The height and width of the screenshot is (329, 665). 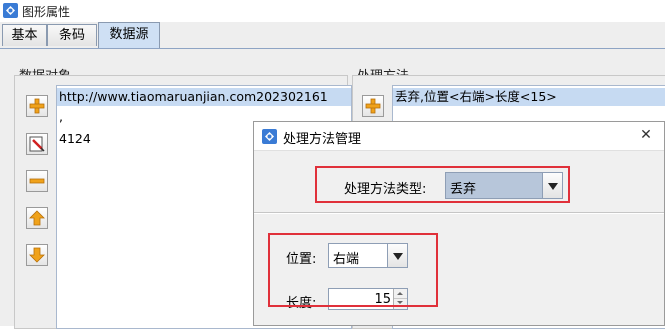 What do you see at coordinates (204, 97) in the screenshot?
I see `list-item: http://www.tiaomaruanjian.com202302161` at bounding box center [204, 97].